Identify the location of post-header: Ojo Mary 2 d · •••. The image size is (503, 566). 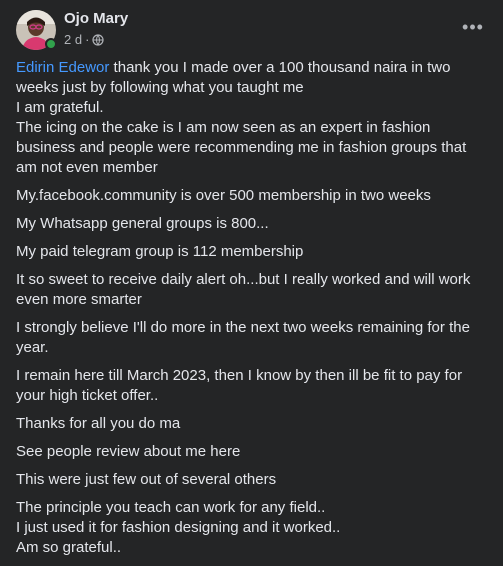
(251, 30).